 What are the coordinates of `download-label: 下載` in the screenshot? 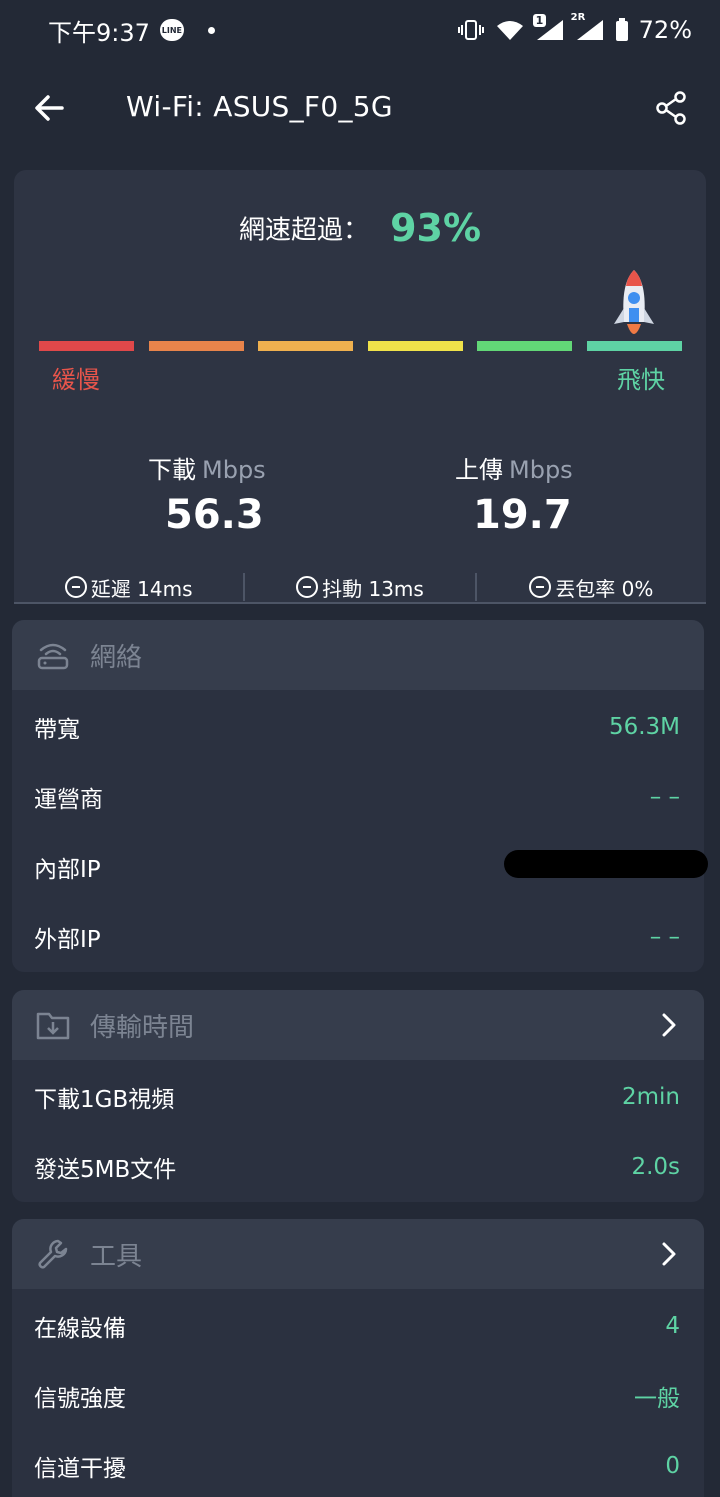 It's located at (172, 470).